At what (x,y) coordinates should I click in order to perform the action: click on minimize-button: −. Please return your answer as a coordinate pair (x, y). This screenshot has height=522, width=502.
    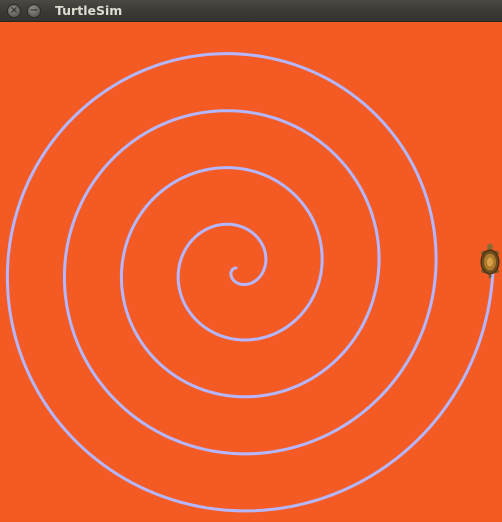
    Looking at the image, I should click on (34, 11).